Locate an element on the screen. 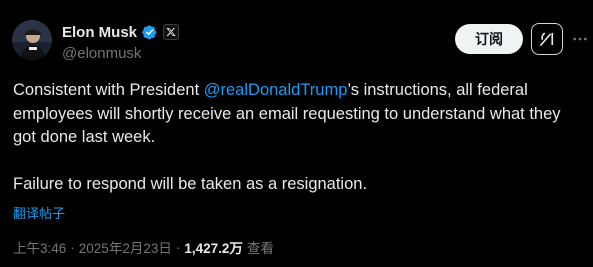 The image size is (593, 267). author-identity: Elon Musk @elonmusk is located at coordinates (121, 42).